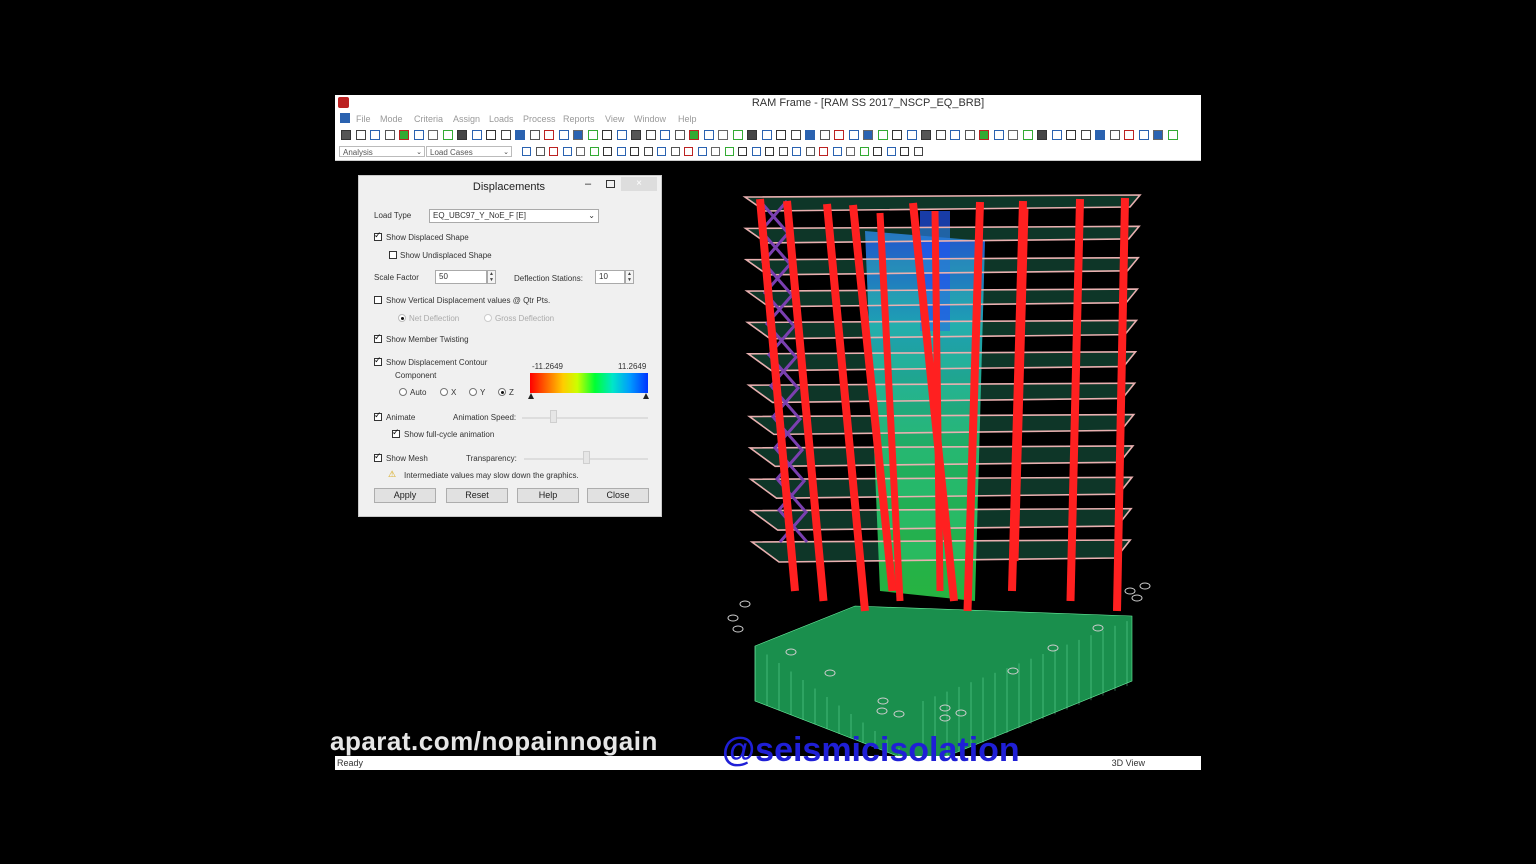 The image size is (1536, 864). Describe the element at coordinates (382, 151) in the screenshot. I see `analysis-combo: Analysis ⌄` at that location.